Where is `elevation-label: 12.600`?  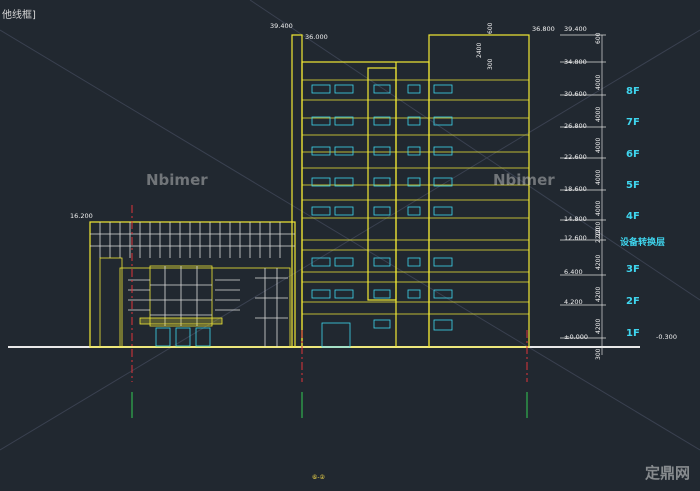 elevation-label: 12.600 is located at coordinates (575, 238).